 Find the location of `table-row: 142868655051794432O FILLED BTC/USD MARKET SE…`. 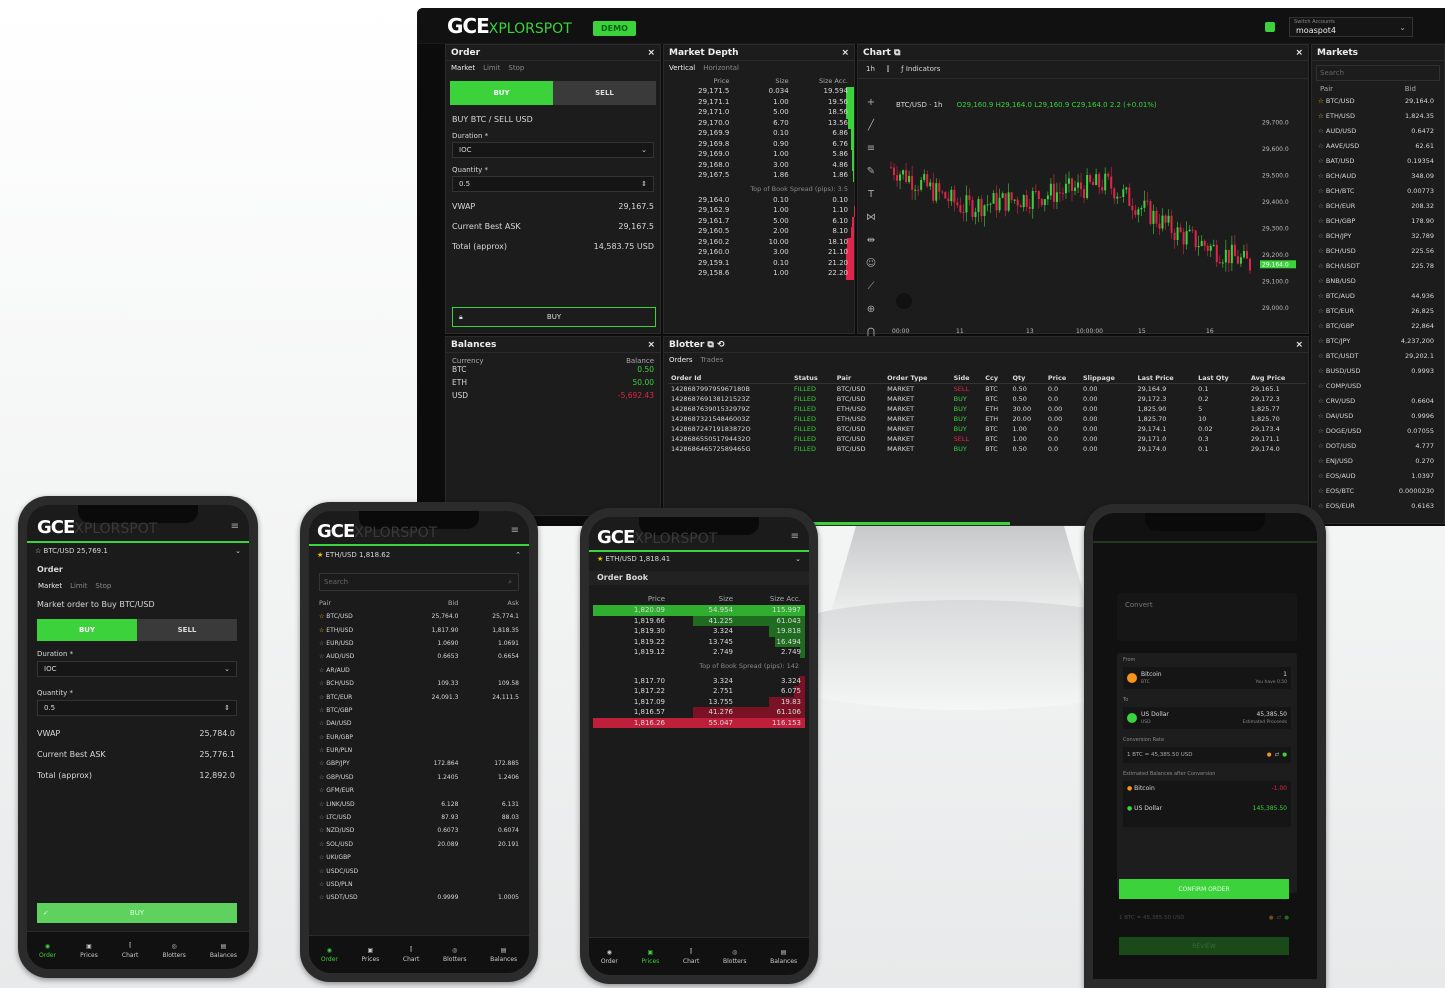

table-row: 142868655051794432O FILLED BTC/USD MARKET SE… is located at coordinates (987, 439).